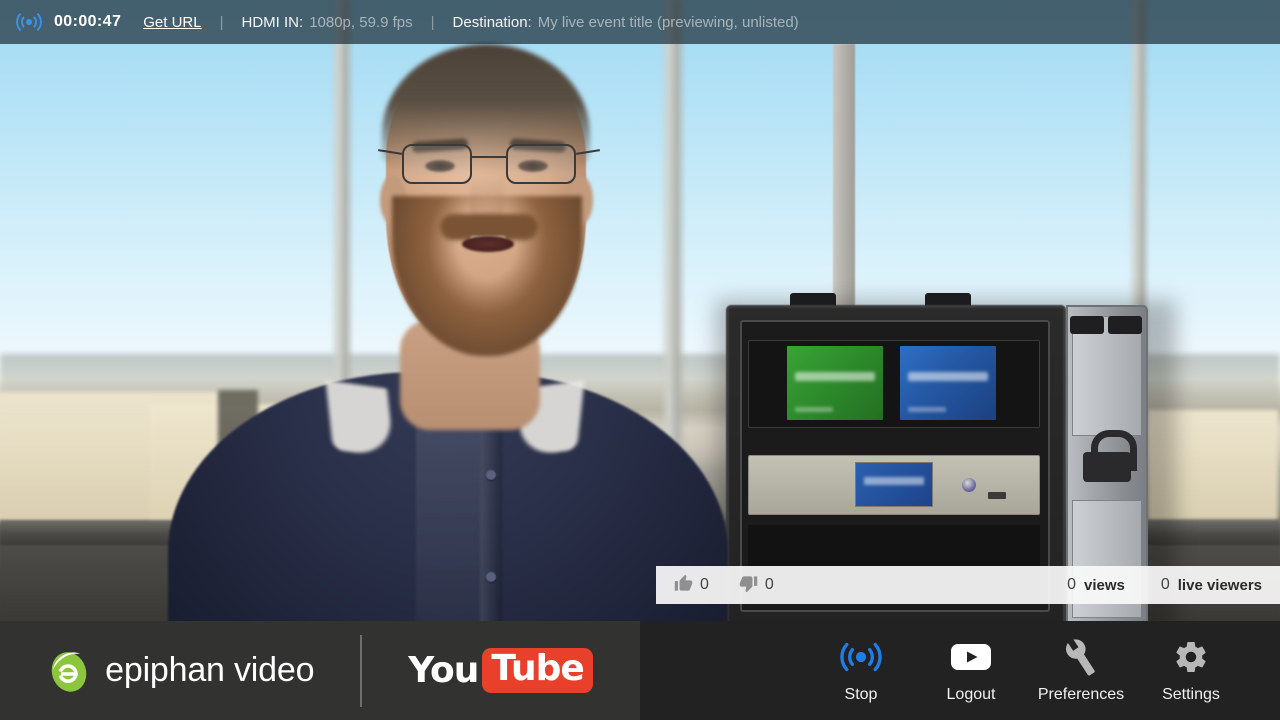  I want to click on epiphan-logo-icon, so click(69, 671).